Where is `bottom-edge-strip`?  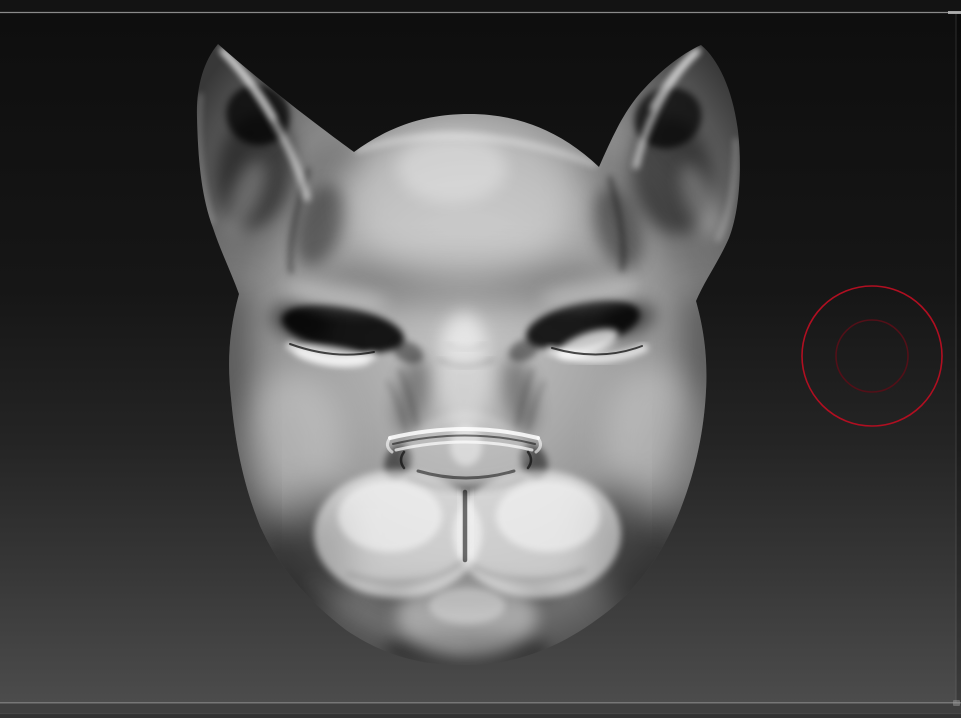 bottom-edge-strip is located at coordinates (480, 716).